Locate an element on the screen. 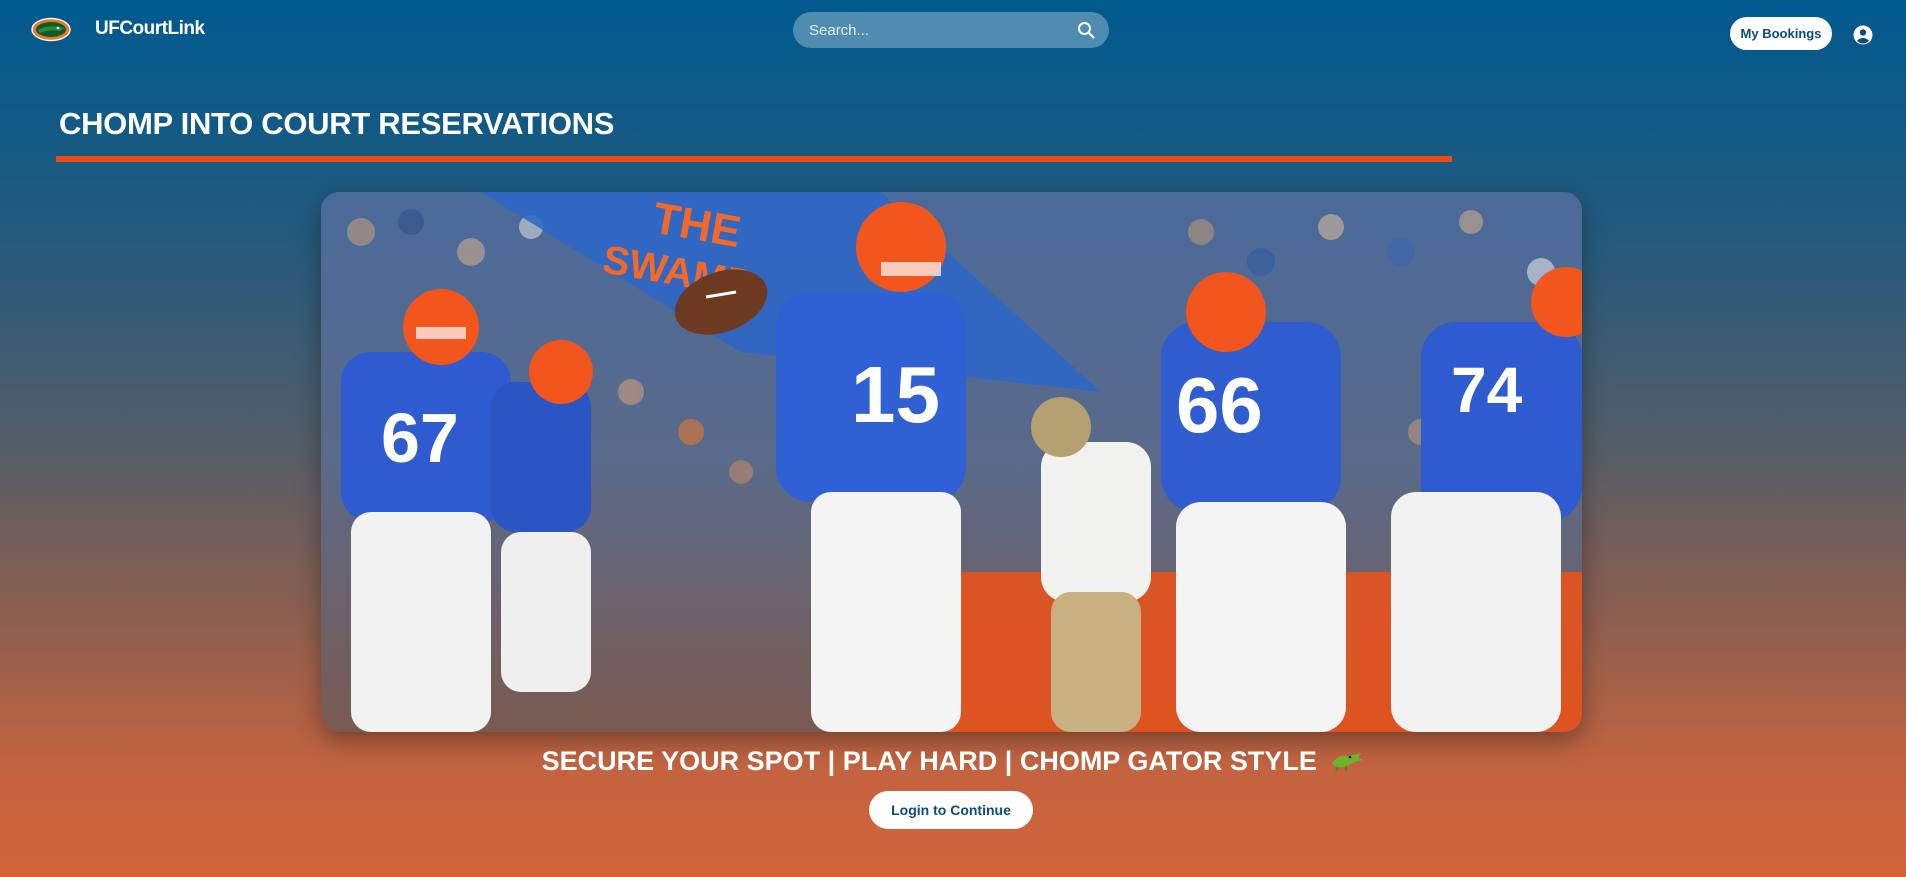 The image size is (1906, 877). search-input is located at coordinates (934, 30).